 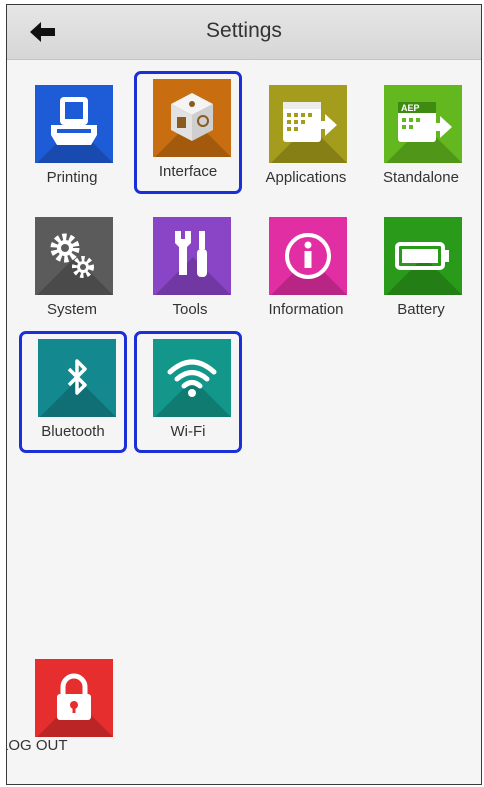 What do you see at coordinates (74, 698) in the screenshot?
I see `padlock-icon` at bounding box center [74, 698].